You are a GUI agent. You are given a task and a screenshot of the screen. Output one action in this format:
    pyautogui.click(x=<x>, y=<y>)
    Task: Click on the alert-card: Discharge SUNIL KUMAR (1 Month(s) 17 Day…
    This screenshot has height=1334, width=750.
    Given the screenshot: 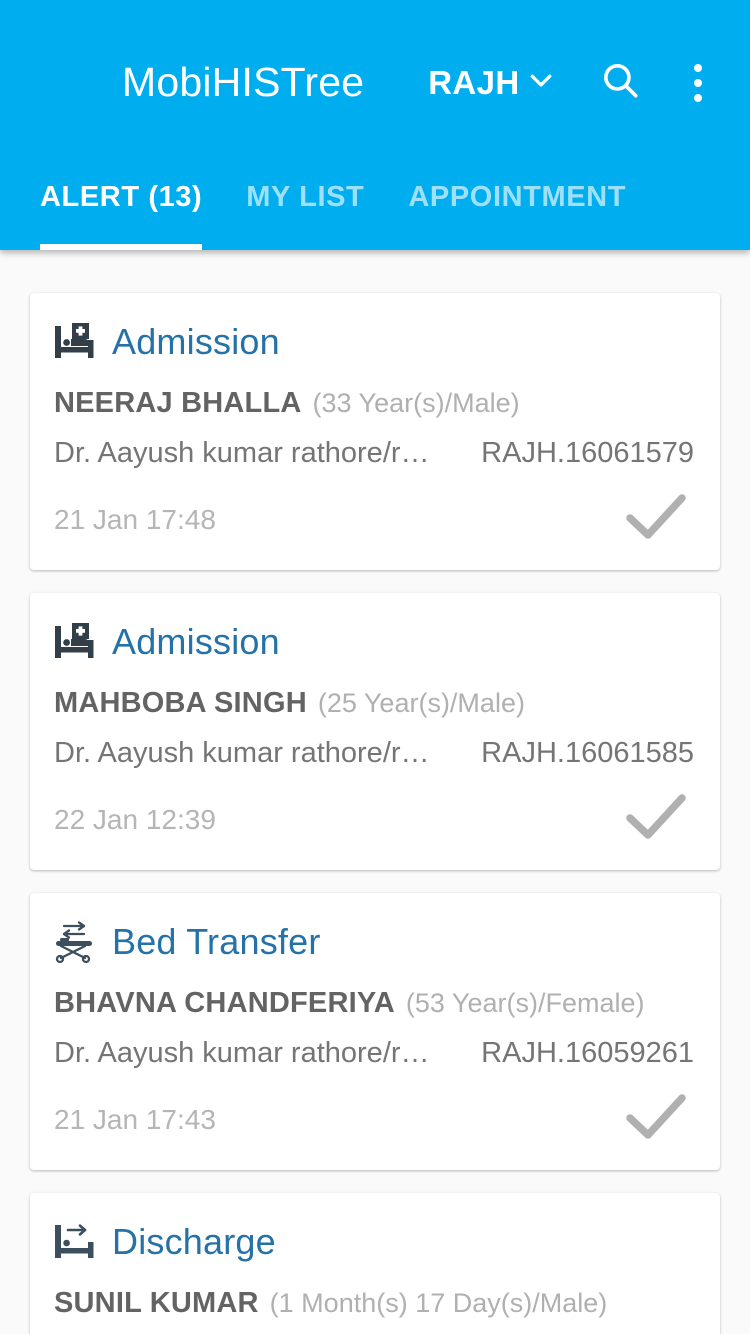 What is the action you would take?
    pyautogui.click(x=375, y=1263)
    